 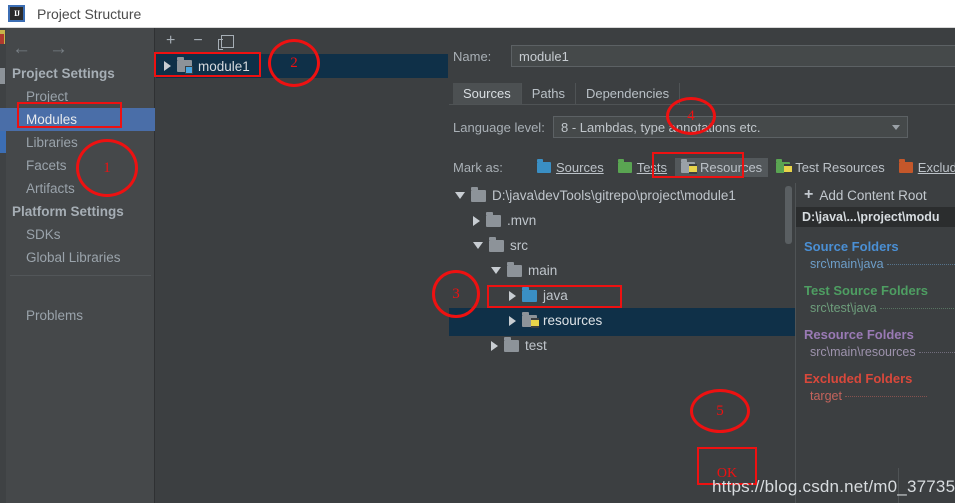 What do you see at coordinates (52, 142) in the screenshot?
I see `sidebar-item-label: Libraries` at bounding box center [52, 142].